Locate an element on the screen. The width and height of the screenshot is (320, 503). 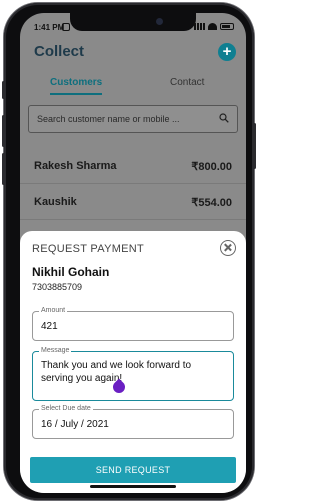
list-item: Rakesh Sharma ₹800.00 is located at coordinates (133, 166).